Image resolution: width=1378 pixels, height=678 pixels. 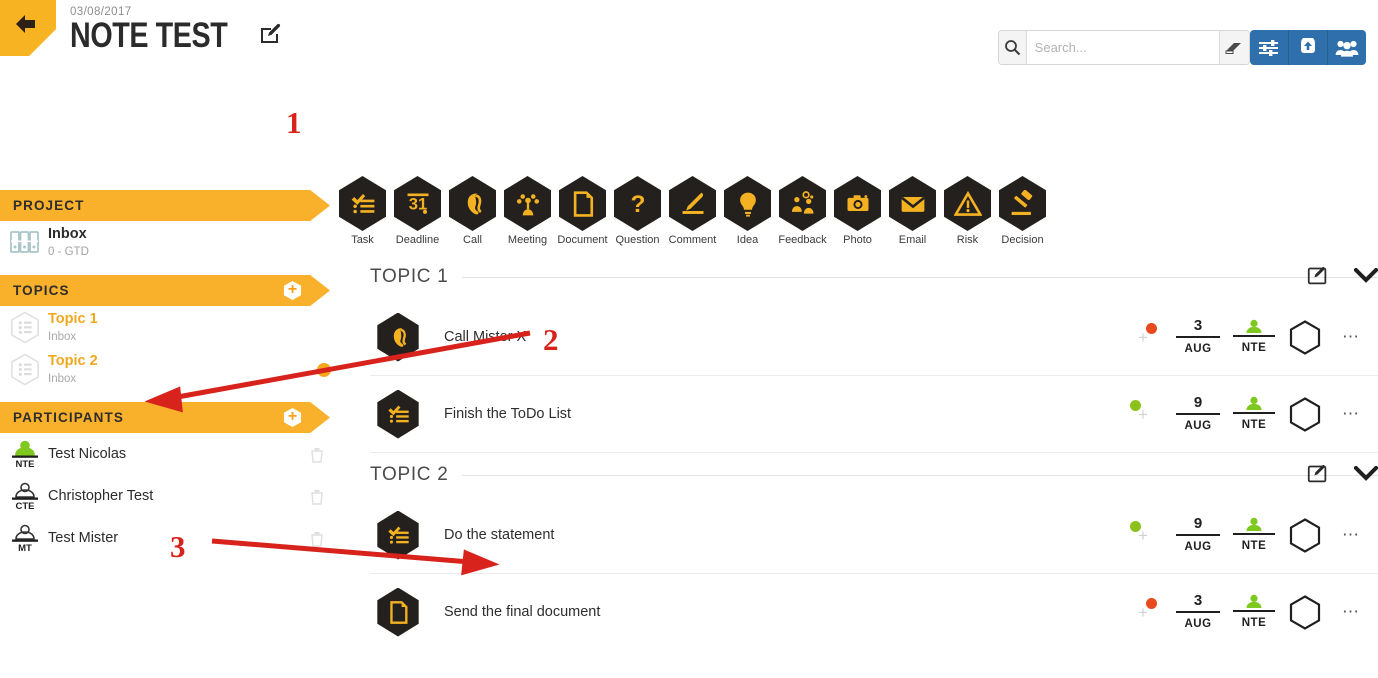 I want to click on avatar: NTE, so click(x=25, y=454).